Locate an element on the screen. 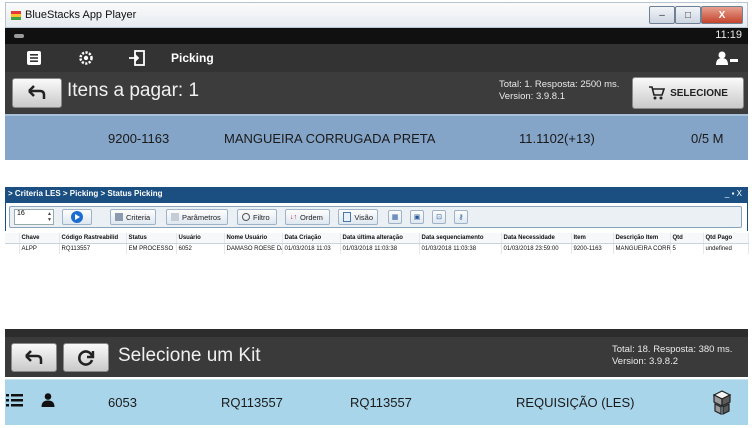 Image resolution: width=752 pixels, height=428 pixels. window-title: BlueStacks App Player is located at coordinates (81, 15).